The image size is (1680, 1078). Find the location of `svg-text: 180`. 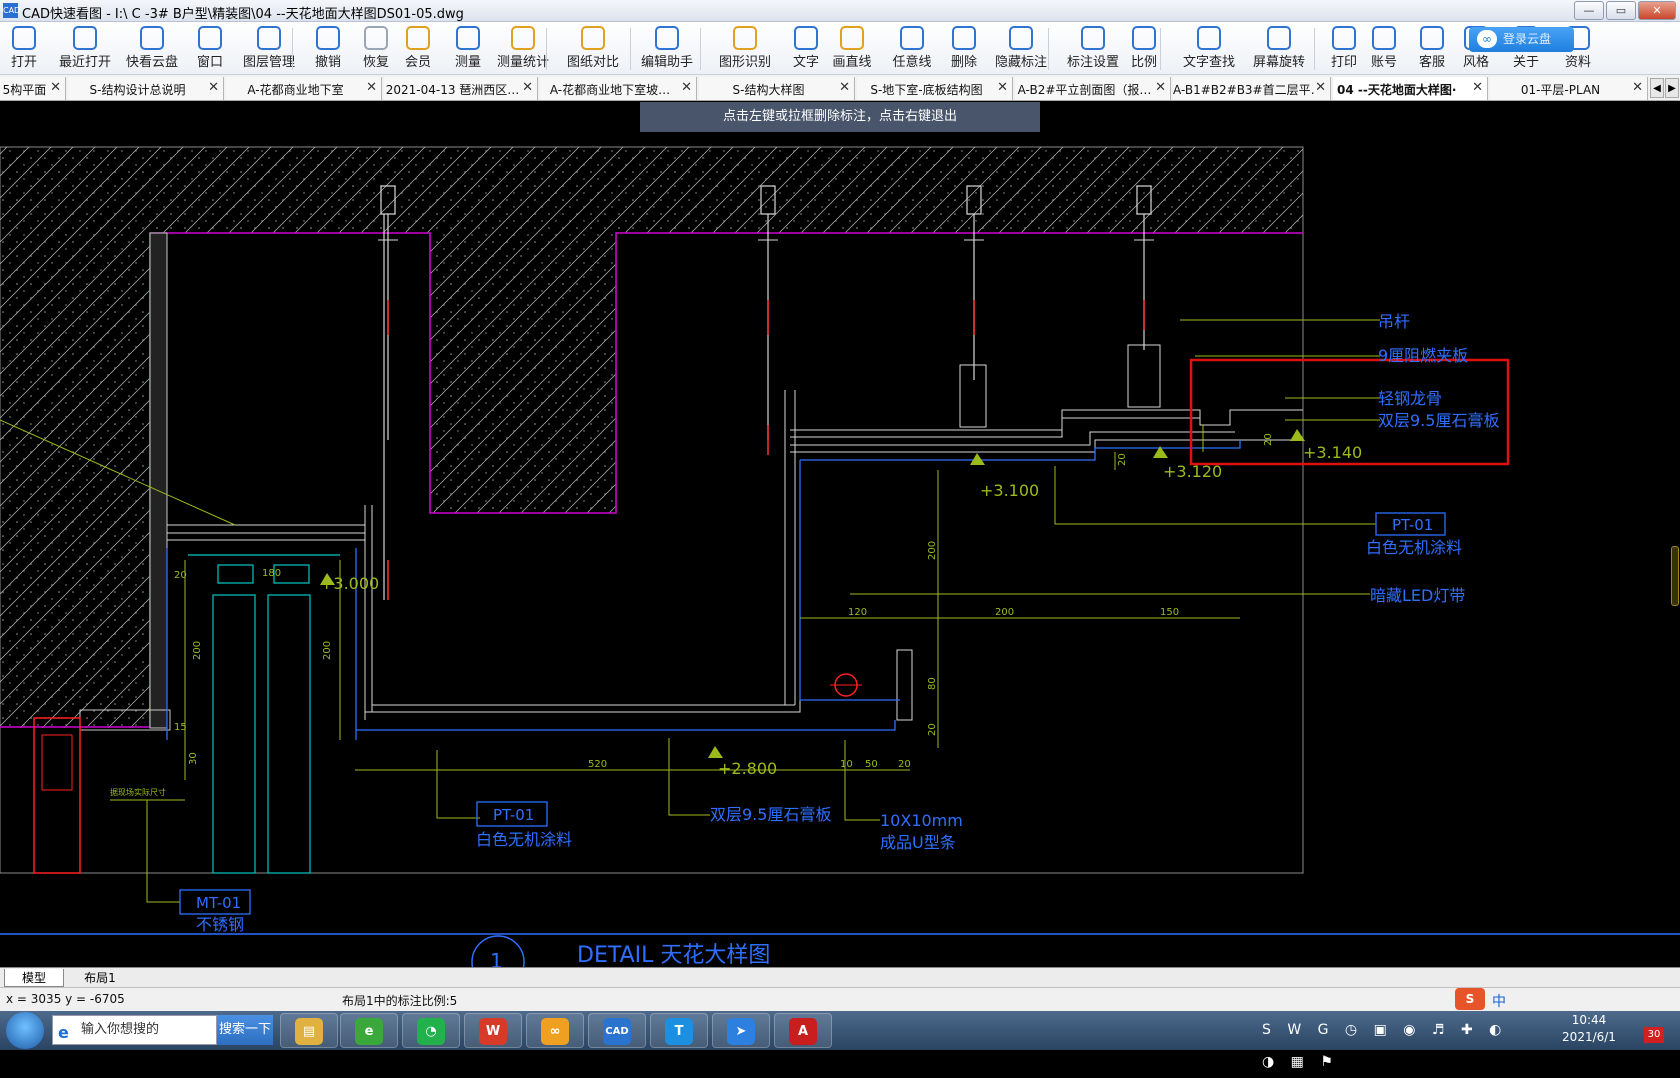

svg-text: 180 is located at coordinates (271, 573).